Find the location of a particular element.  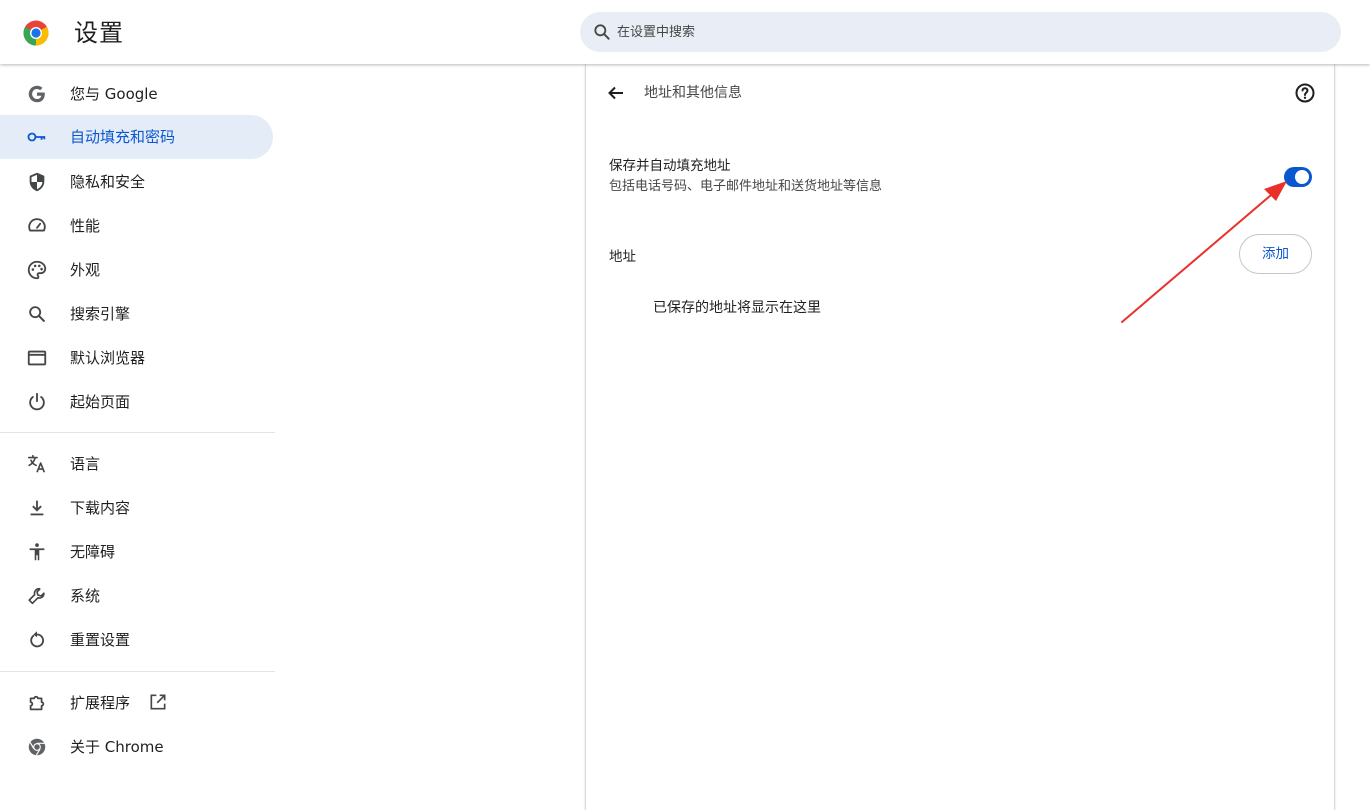

open-in-new-icon is located at coordinates (158, 701).